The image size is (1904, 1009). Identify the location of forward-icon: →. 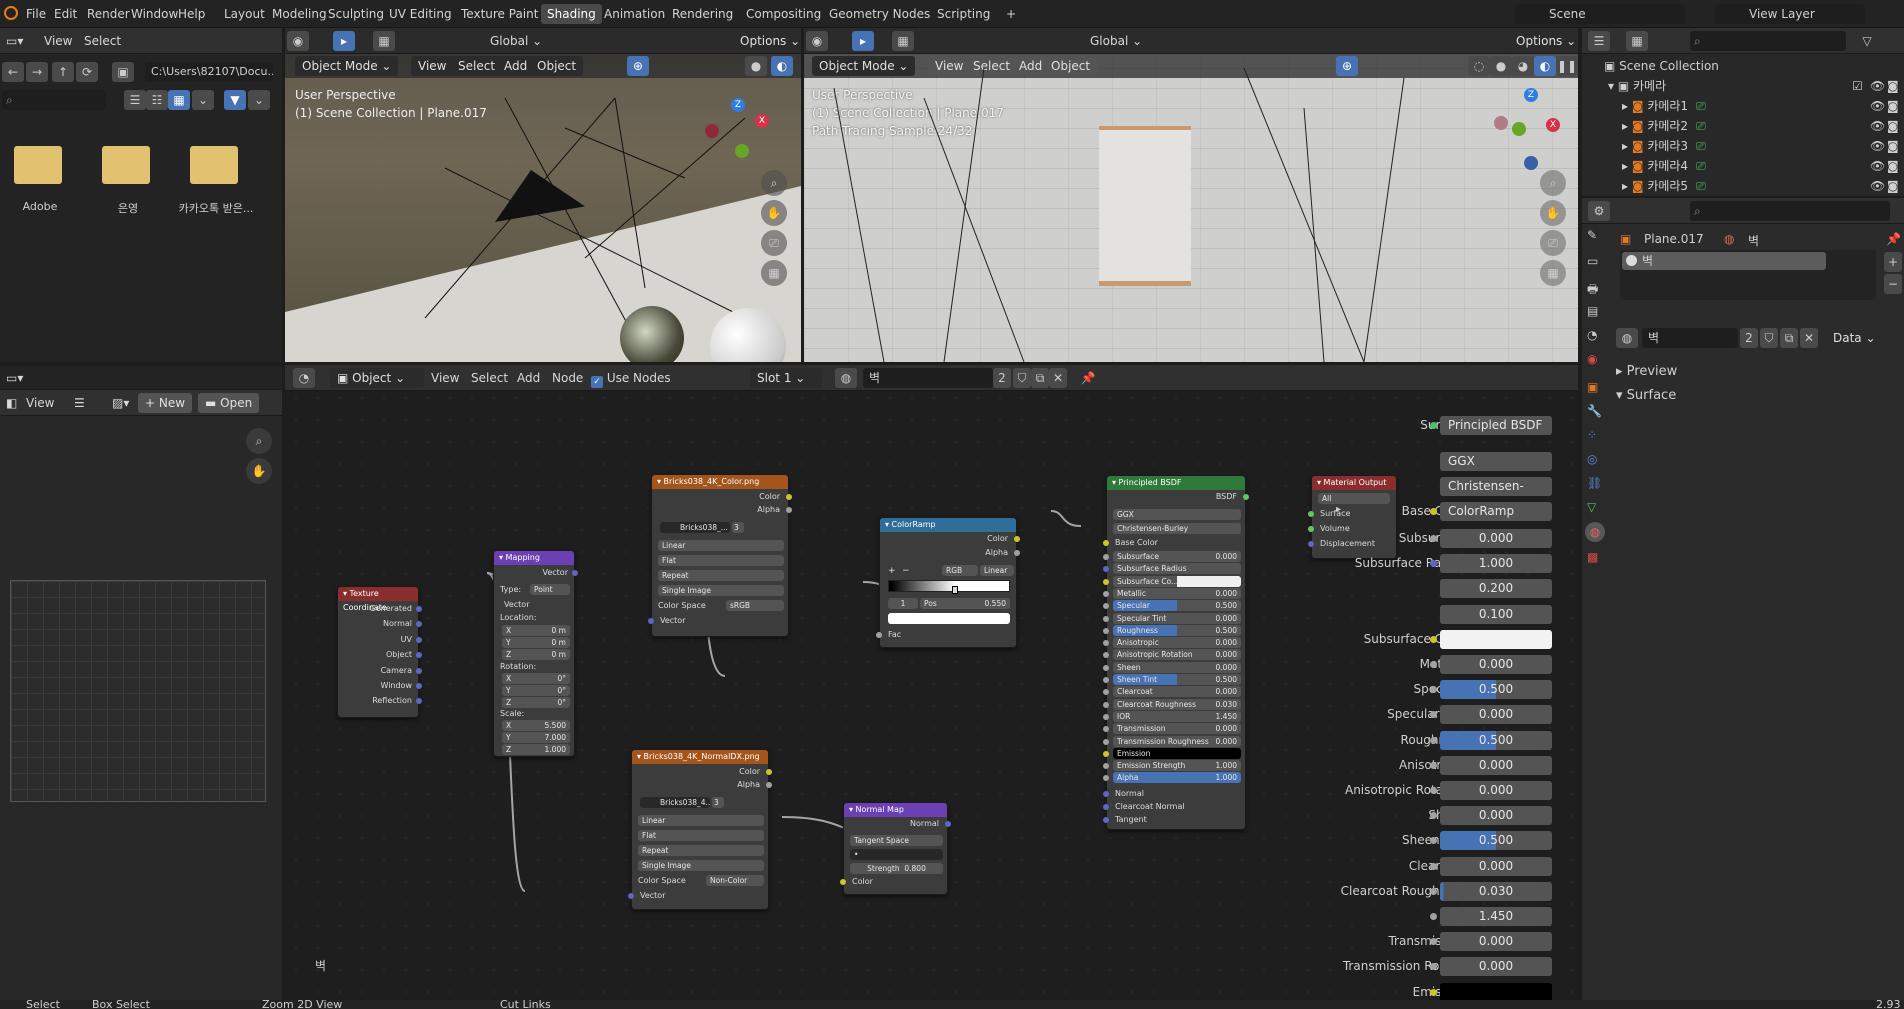
(37, 72).